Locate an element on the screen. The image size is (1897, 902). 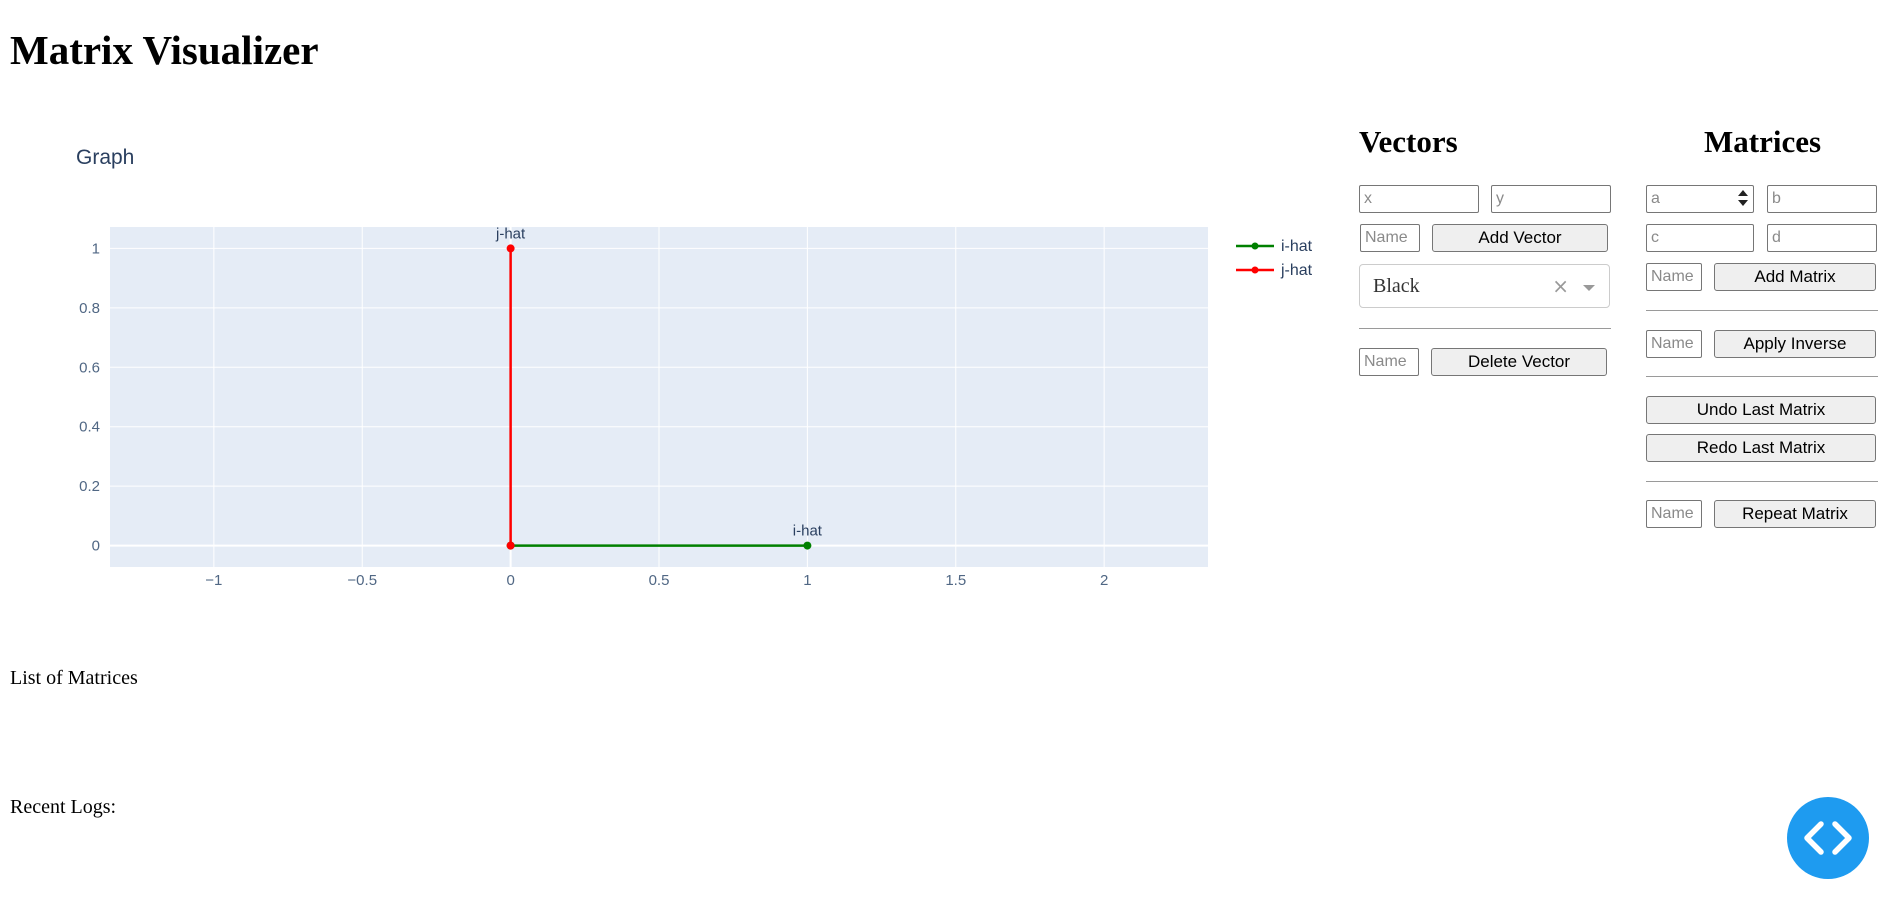
delete-vector-button: Delete Vector is located at coordinates (1519, 362).